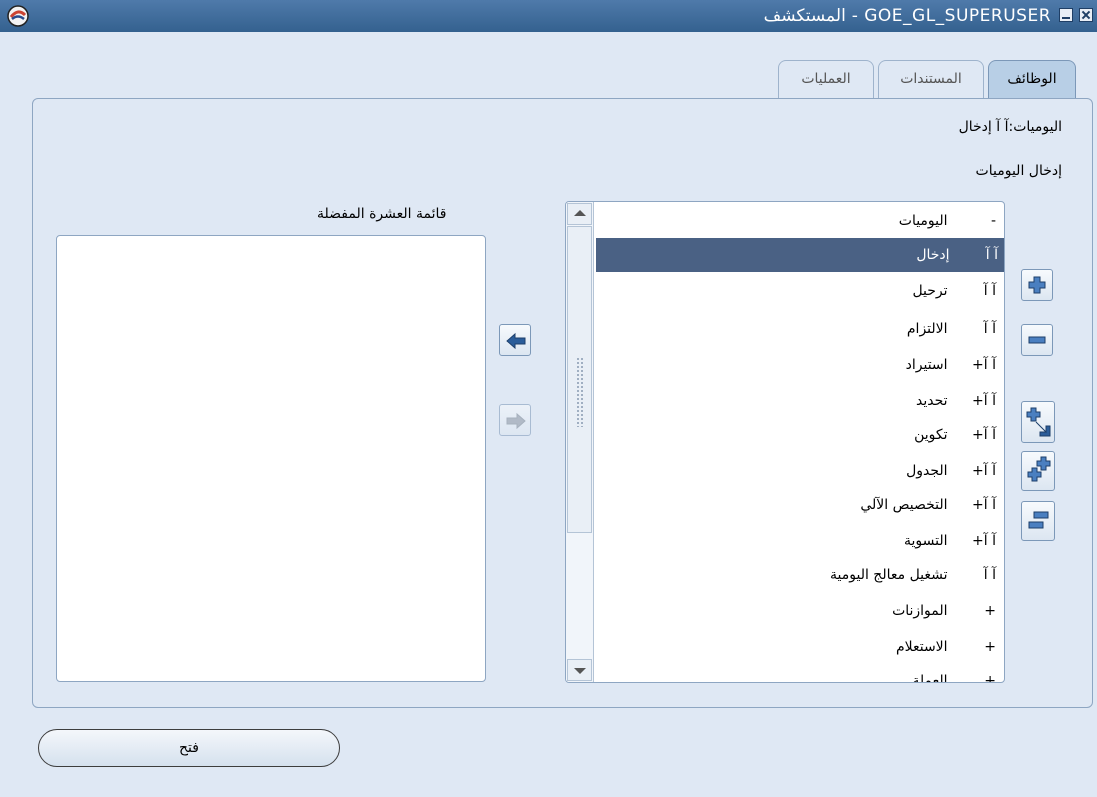  I want to click on expand-all-icon, so click(1039, 469).